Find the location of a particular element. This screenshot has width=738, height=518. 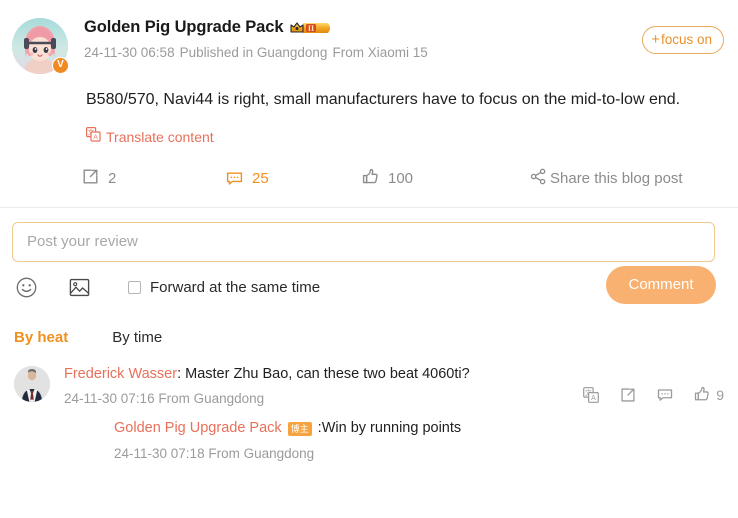

man-in-suit-avatar-icon is located at coordinates (32, 383).